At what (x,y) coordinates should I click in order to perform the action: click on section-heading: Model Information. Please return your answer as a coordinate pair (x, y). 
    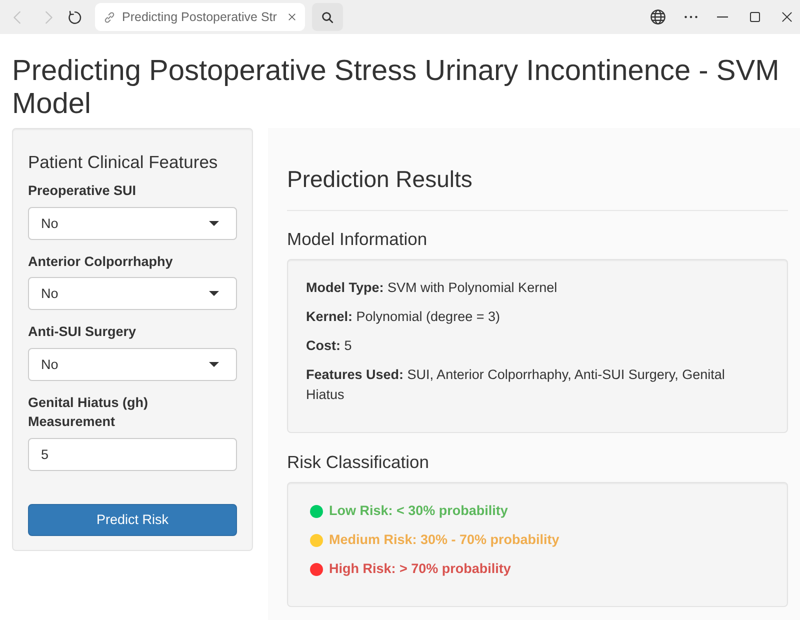
    Looking at the image, I should click on (357, 239).